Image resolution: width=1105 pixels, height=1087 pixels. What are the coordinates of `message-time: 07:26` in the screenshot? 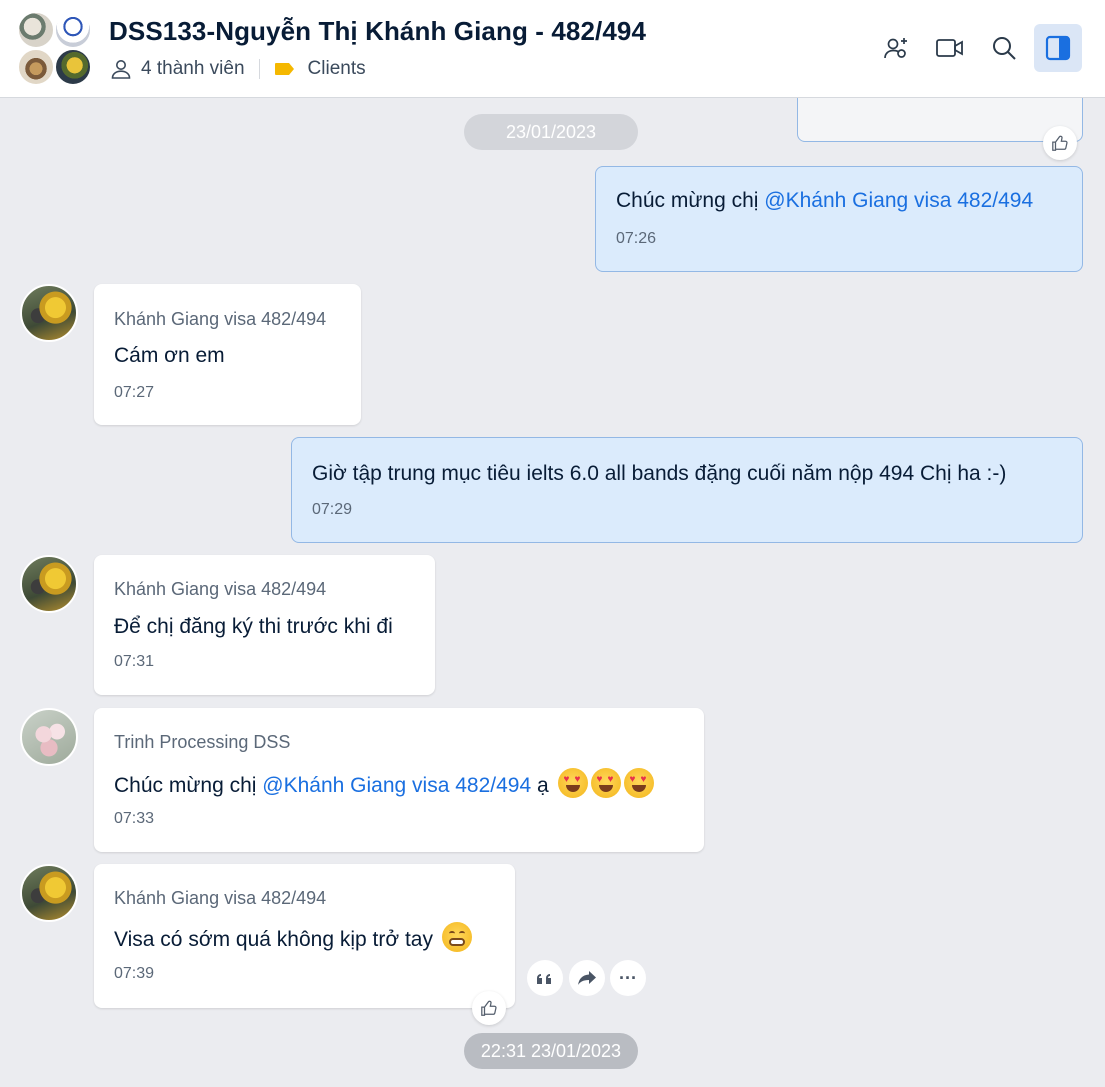 It's located at (636, 238).